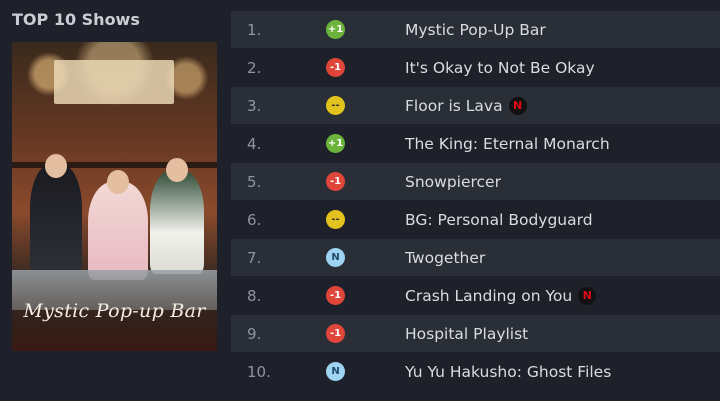 The height and width of the screenshot is (401, 720). What do you see at coordinates (254, 219) in the screenshot?
I see `rank-number: 6.` at bounding box center [254, 219].